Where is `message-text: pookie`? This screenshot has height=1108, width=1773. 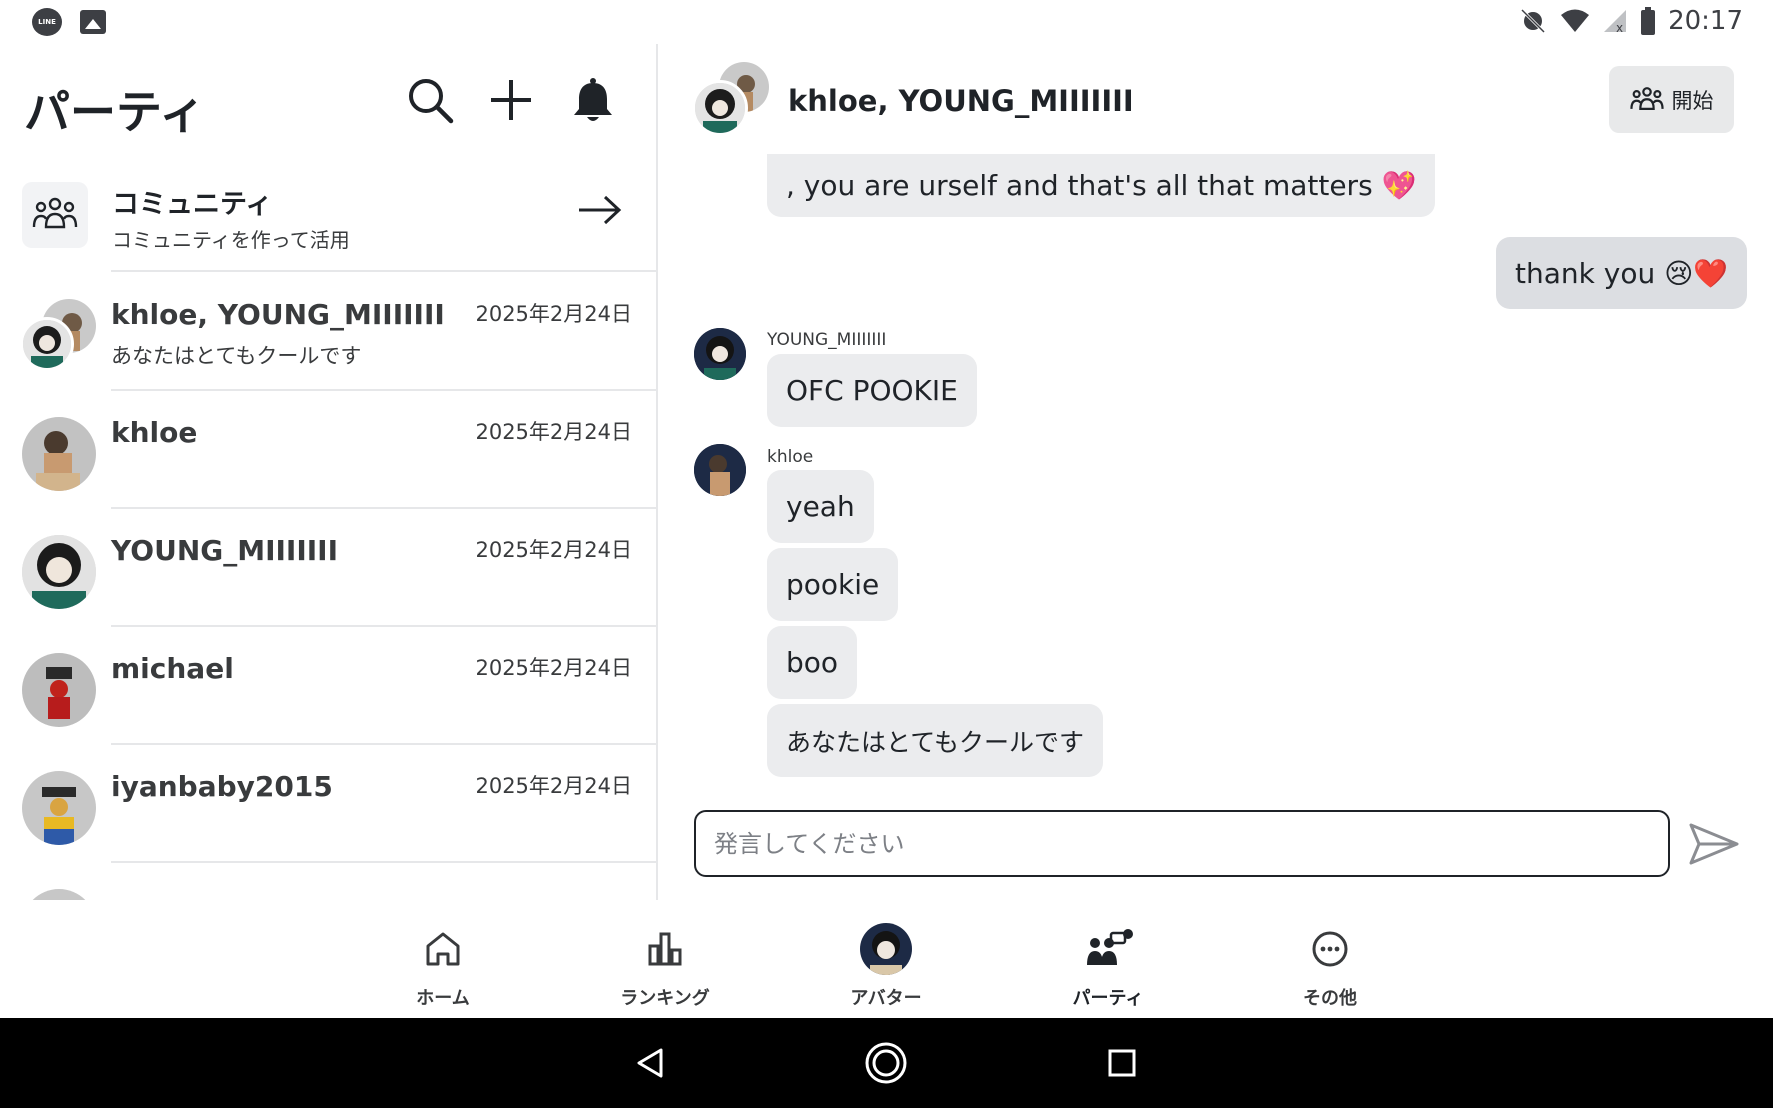
message-text: pookie is located at coordinates (833, 584).